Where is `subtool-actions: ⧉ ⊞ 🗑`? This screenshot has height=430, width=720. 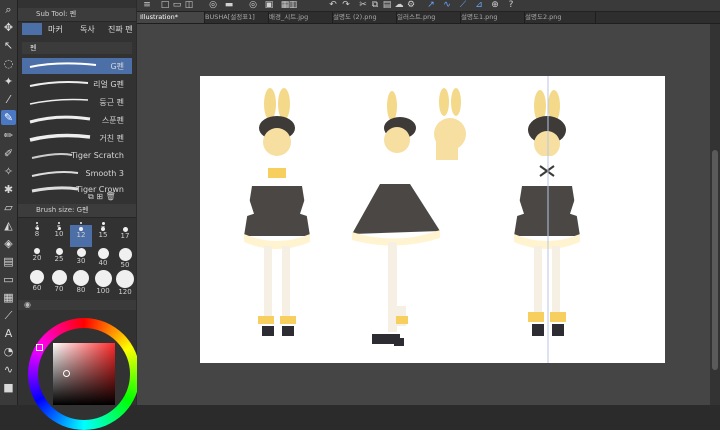 subtool-actions: ⧉ ⊞ 🗑 is located at coordinates (102, 197).